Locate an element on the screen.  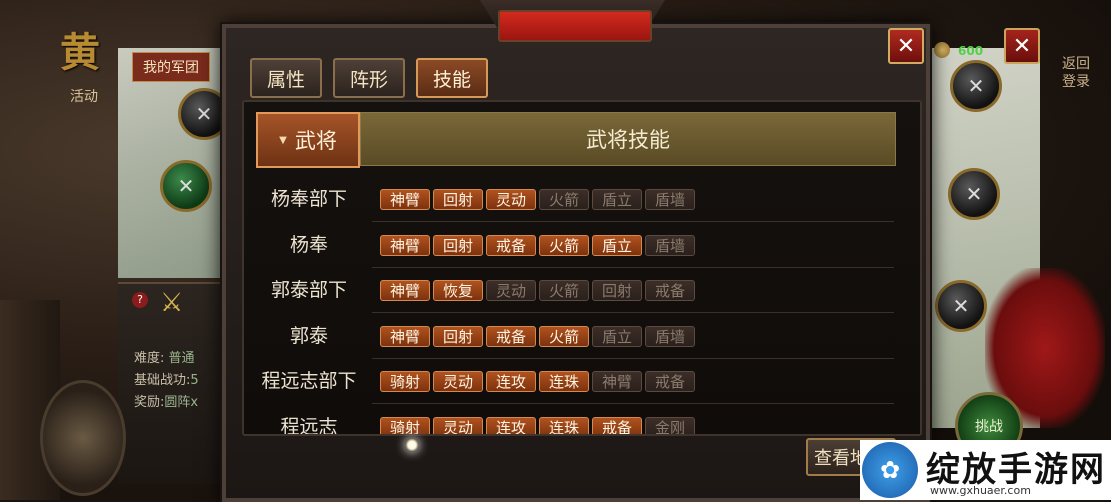
activity-label: 活动 is located at coordinates (84, 96).